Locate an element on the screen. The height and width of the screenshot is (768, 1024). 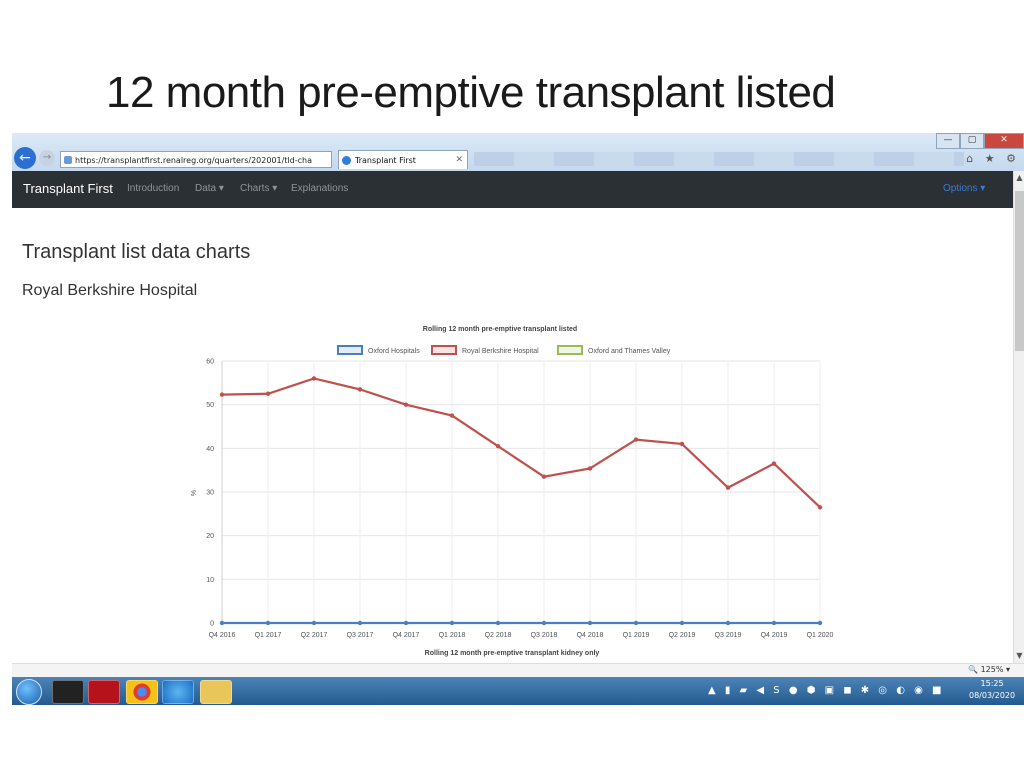
zoom-level: 🔍 125% ▾ is located at coordinates (989, 669).